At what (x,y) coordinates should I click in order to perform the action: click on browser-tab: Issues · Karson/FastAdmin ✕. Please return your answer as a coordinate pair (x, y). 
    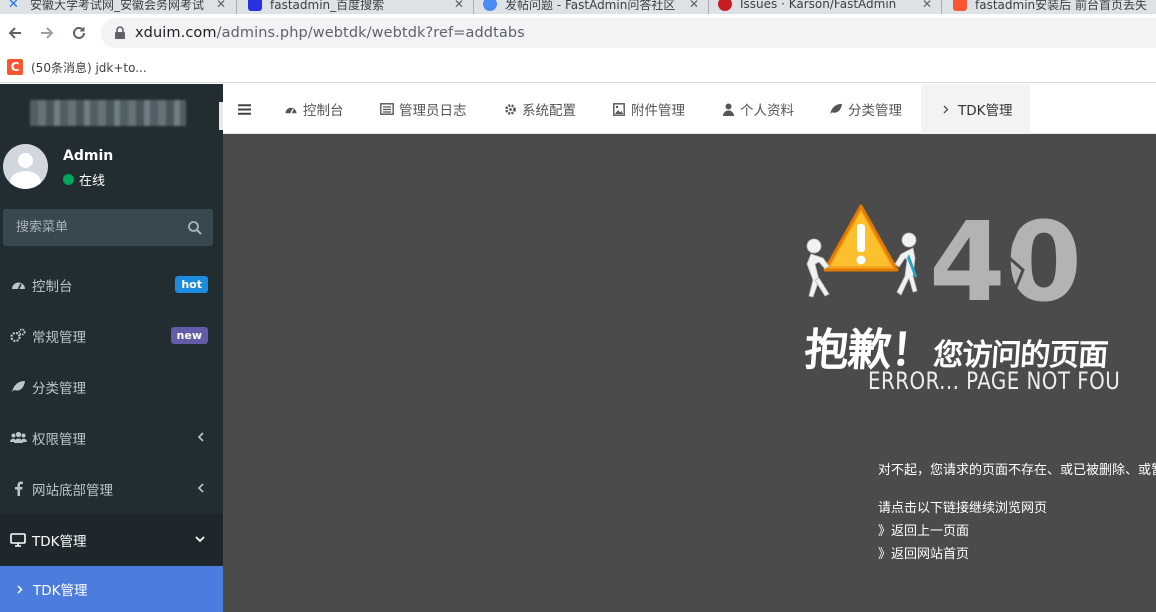
    Looking at the image, I should click on (829, 7).